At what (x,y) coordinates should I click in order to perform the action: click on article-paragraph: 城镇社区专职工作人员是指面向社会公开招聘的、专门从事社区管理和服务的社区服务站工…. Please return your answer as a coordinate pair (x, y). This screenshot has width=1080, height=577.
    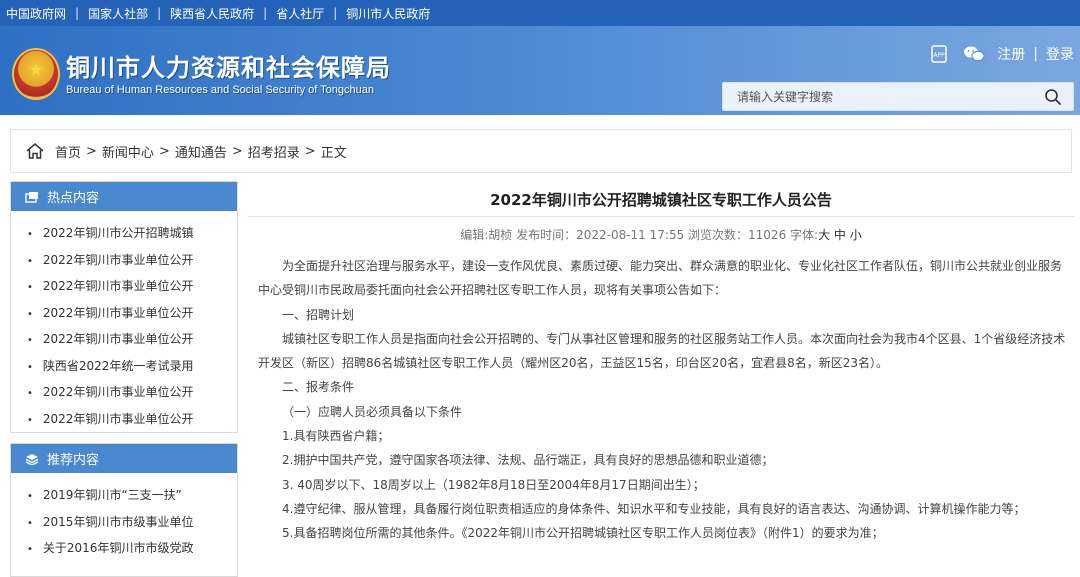
    Looking at the image, I should click on (662, 351).